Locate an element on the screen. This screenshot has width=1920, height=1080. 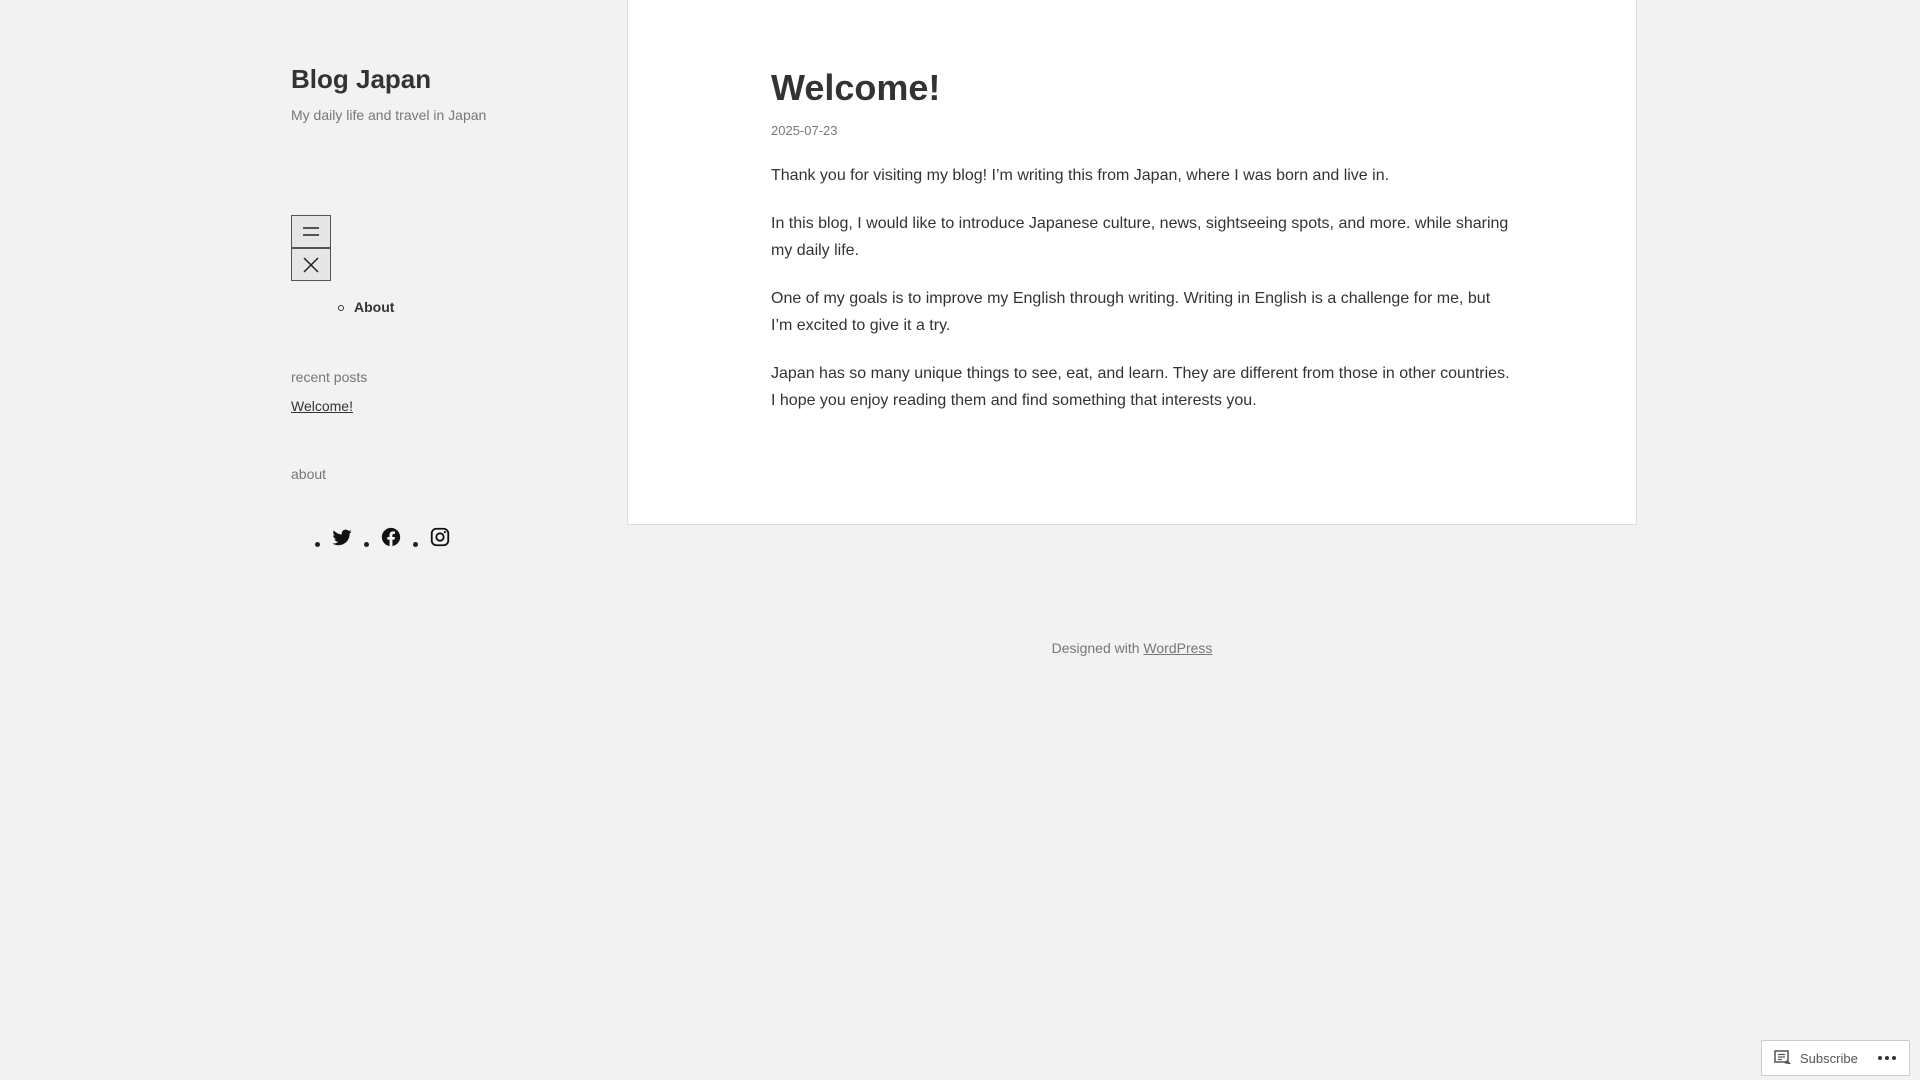
site-title: Blog Japan is located at coordinates (456, 79).